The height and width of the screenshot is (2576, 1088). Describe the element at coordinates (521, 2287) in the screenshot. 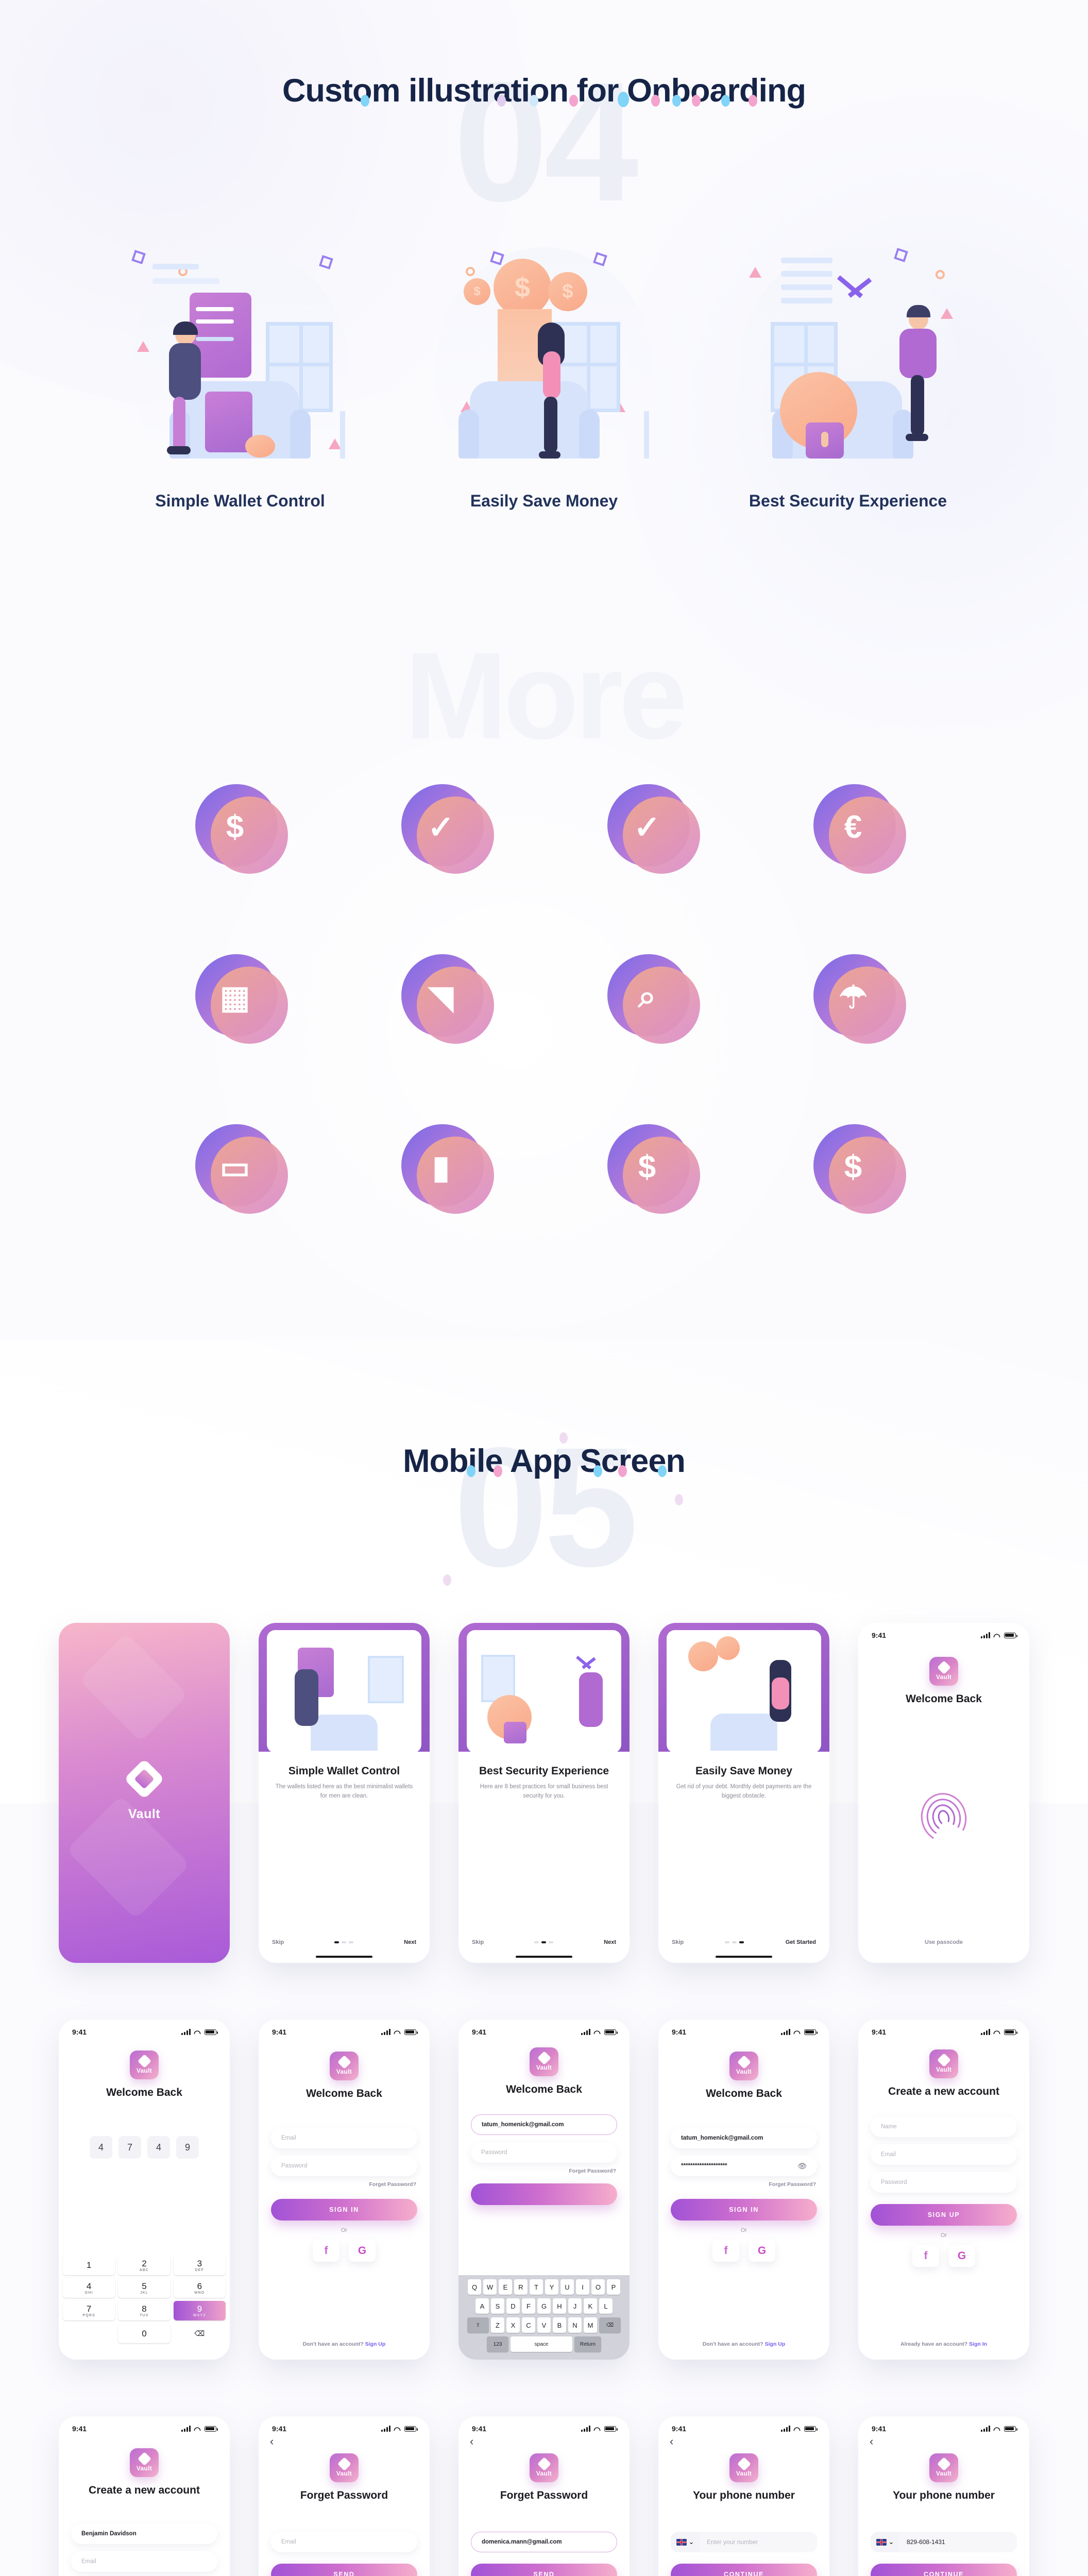

I see `key-r: R` at that location.